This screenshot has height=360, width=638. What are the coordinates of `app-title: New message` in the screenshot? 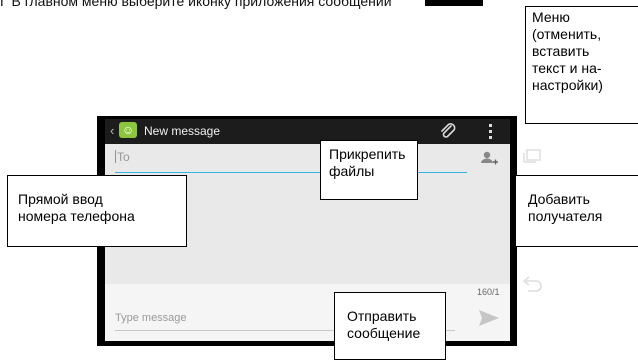 It's located at (182, 131).